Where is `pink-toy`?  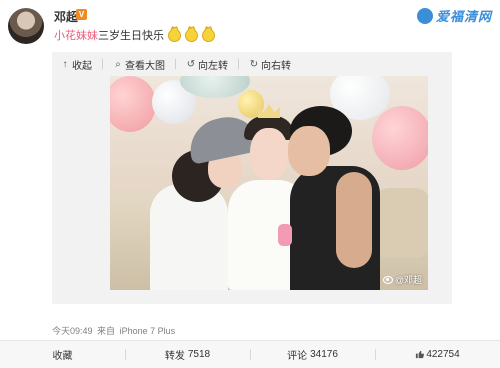
pink-toy is located at coordinates (285, 235).